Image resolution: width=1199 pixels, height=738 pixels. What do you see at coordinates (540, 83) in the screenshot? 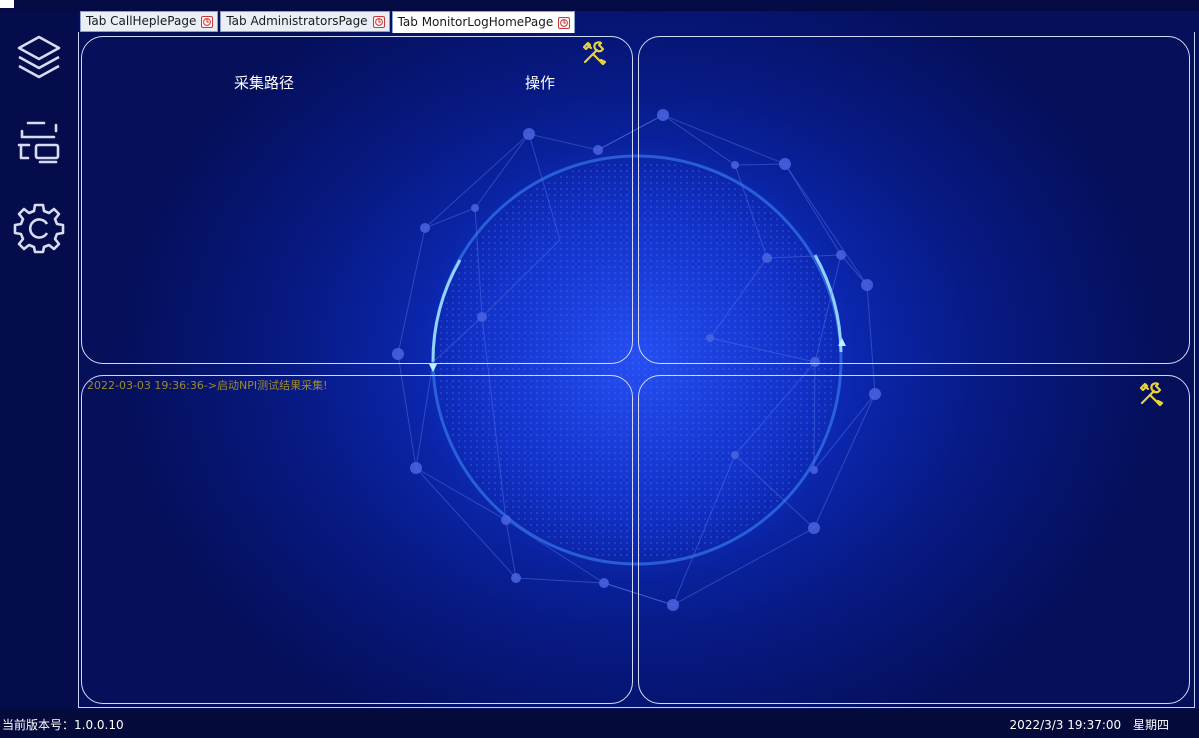
I see `column-header-action: 操作` at bounding box center [540, 83].